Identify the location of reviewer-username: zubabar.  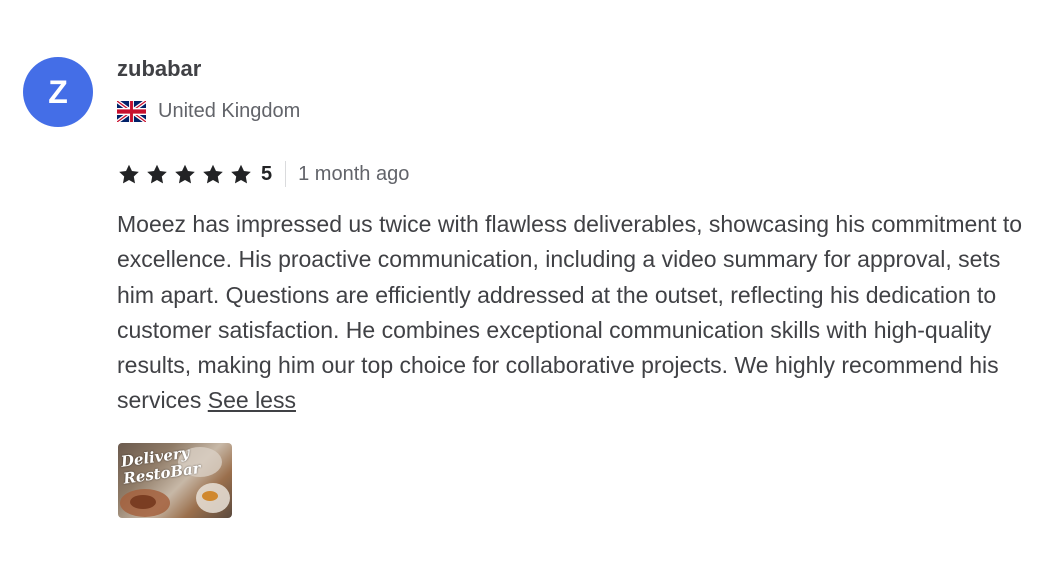
(159, 68).